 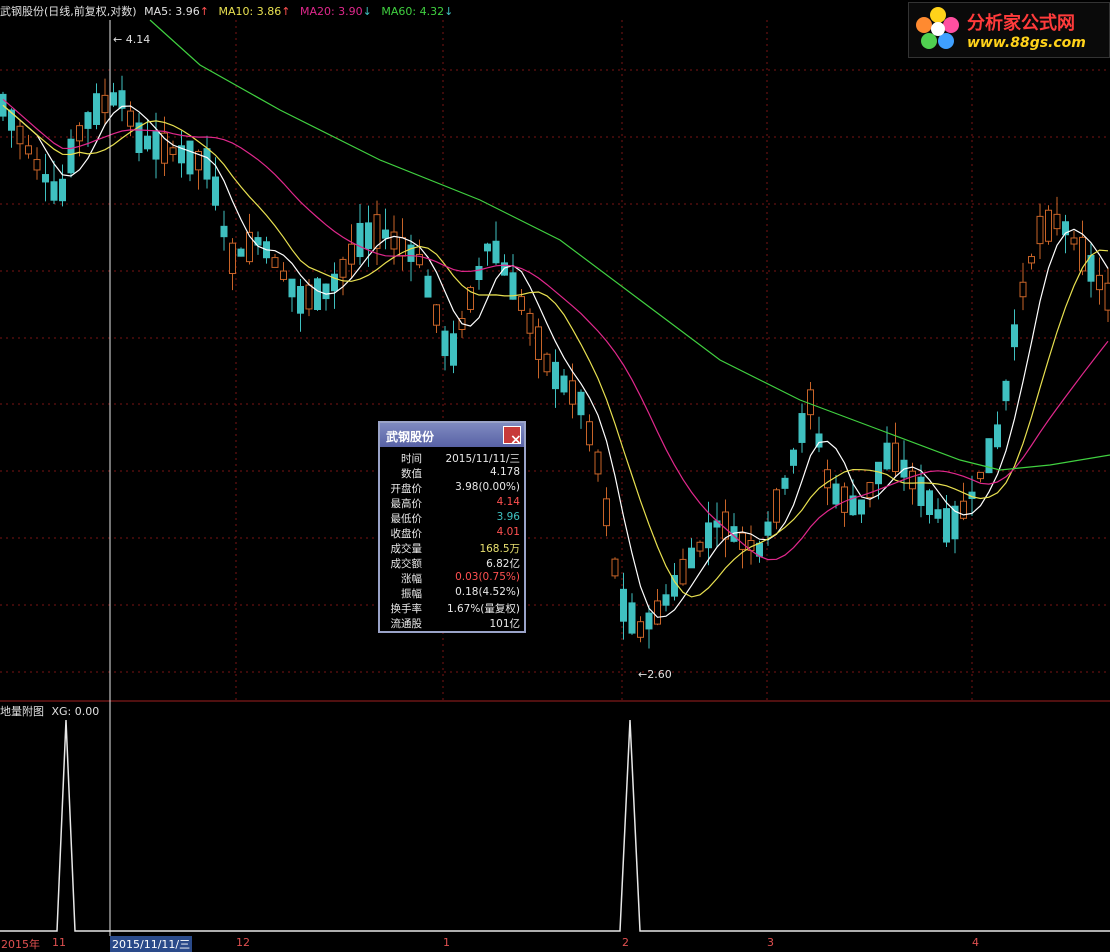 What do you see at coordinates (625, 942) in the screenshot?
I see `axis-month-2: 2` at bounding box center [625, 942].